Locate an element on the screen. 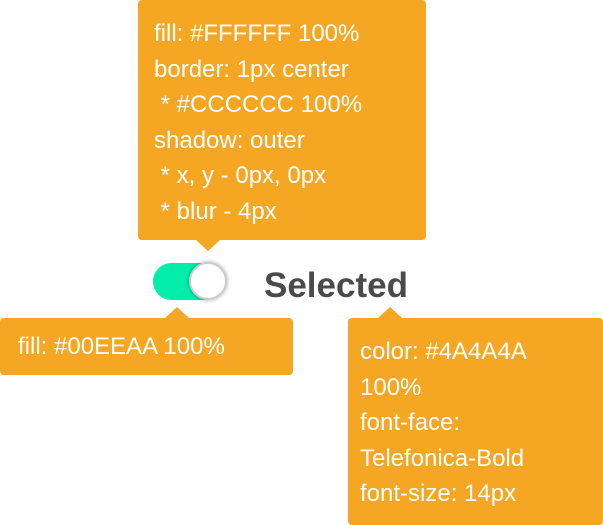 This screenshot has height=525, width=603. spec-line: Telefonica-Bold is located at coordinates (442, 458).